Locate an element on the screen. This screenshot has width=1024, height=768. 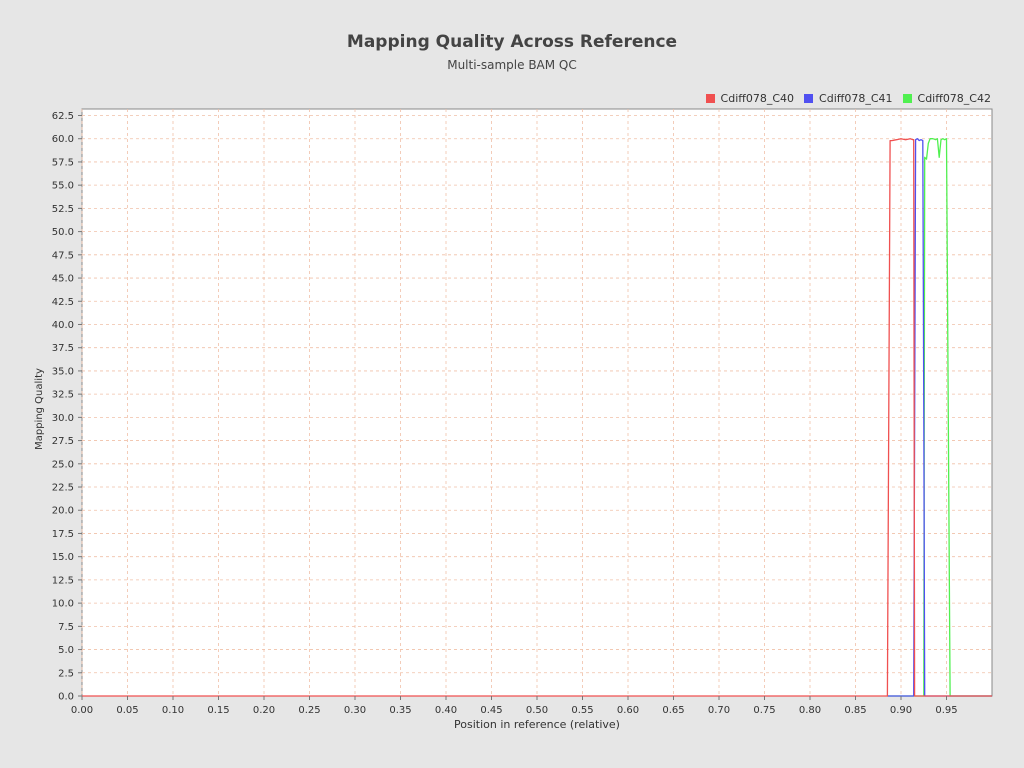
y-tick-label: 32.5 is located at coordinates (63, 395).